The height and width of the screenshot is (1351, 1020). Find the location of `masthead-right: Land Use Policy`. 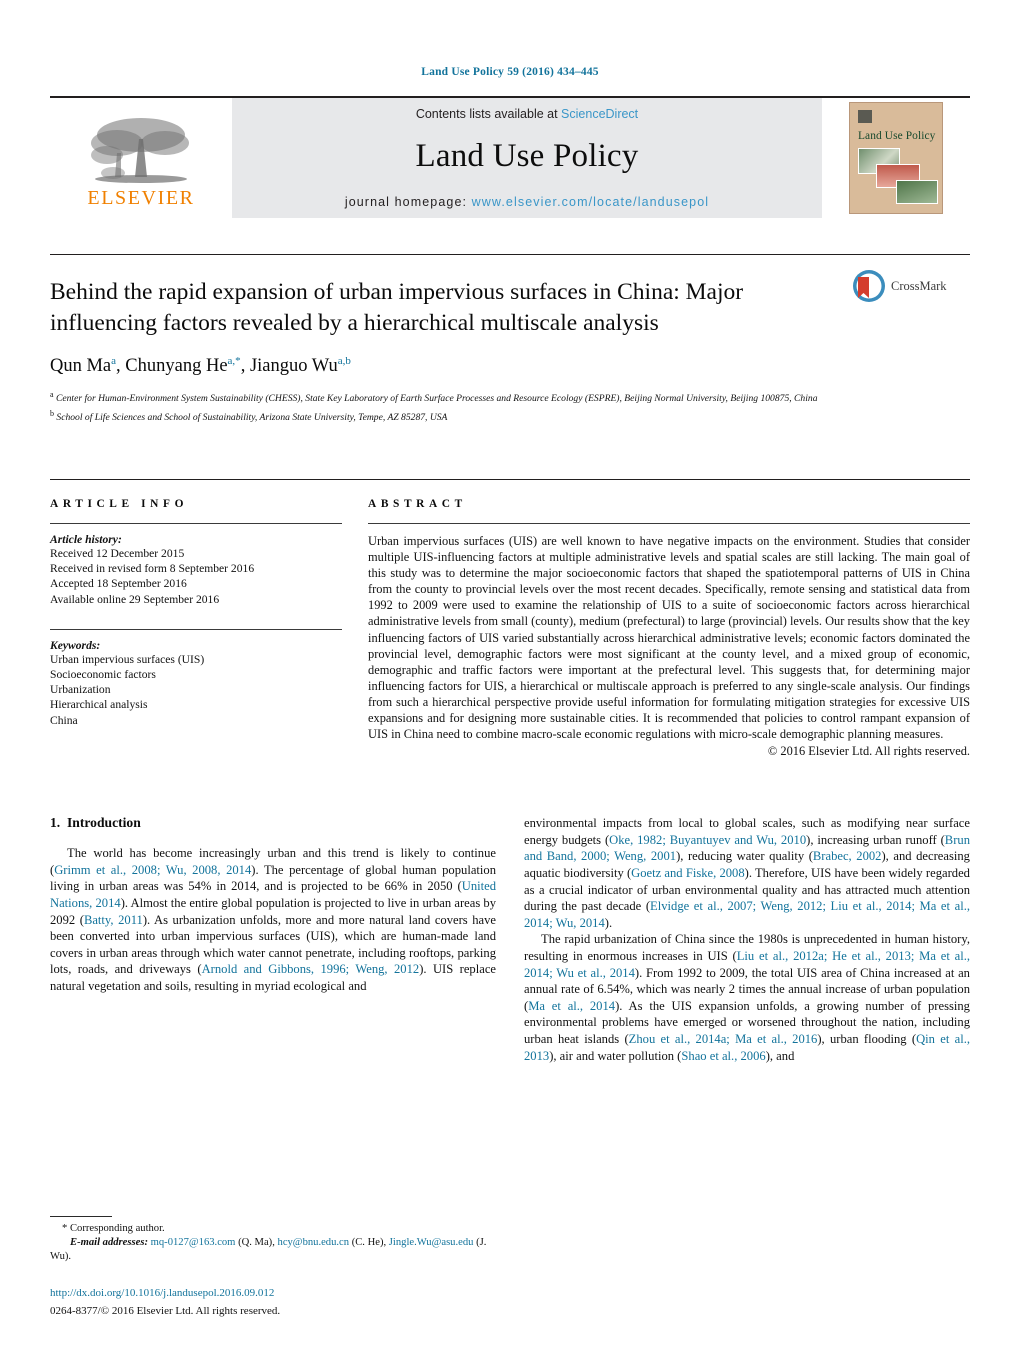

masthead-right: Land Use Policy is located at coordinates (896, 158).